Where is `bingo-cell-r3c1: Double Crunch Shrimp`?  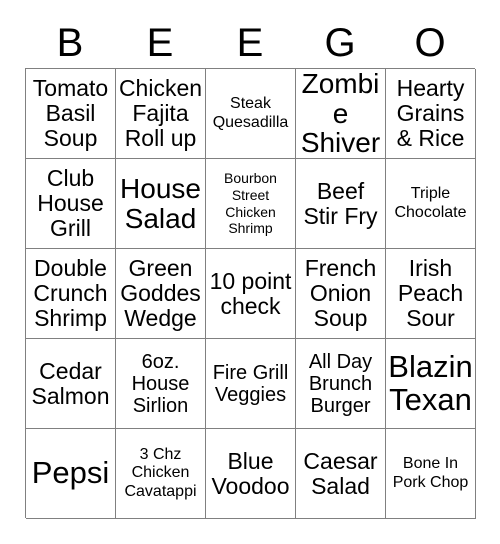 bingo-cell-r3c1: Double Crunch Shrimp is located at coordinates (71, 294).